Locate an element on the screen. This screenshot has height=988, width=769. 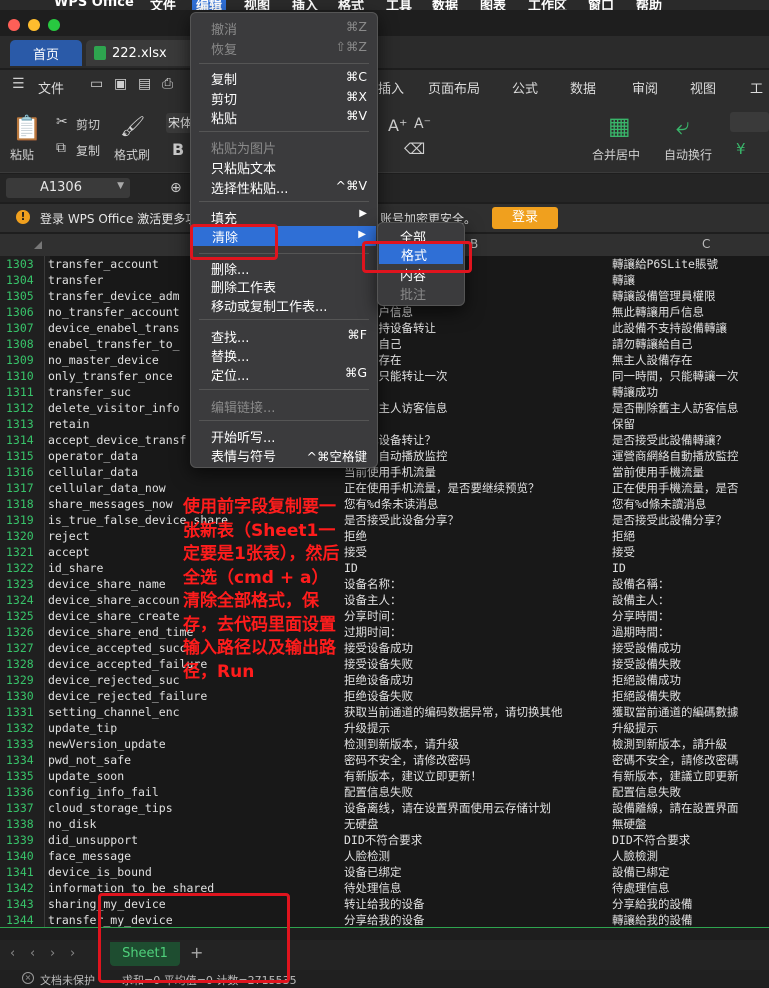
menu-cut: 剪切 is located at coordinates (224, 98).